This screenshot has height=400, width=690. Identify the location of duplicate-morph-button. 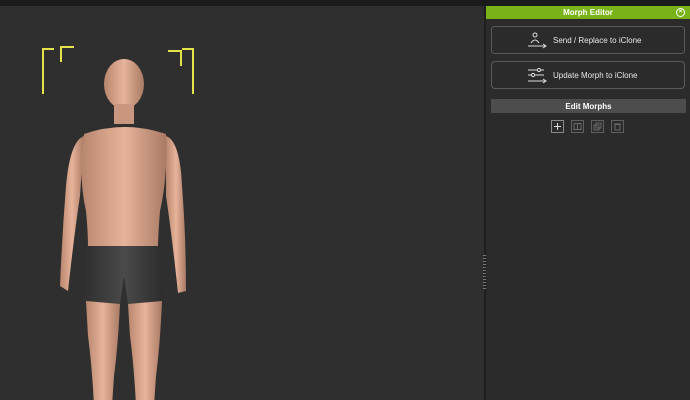
(597, 126).